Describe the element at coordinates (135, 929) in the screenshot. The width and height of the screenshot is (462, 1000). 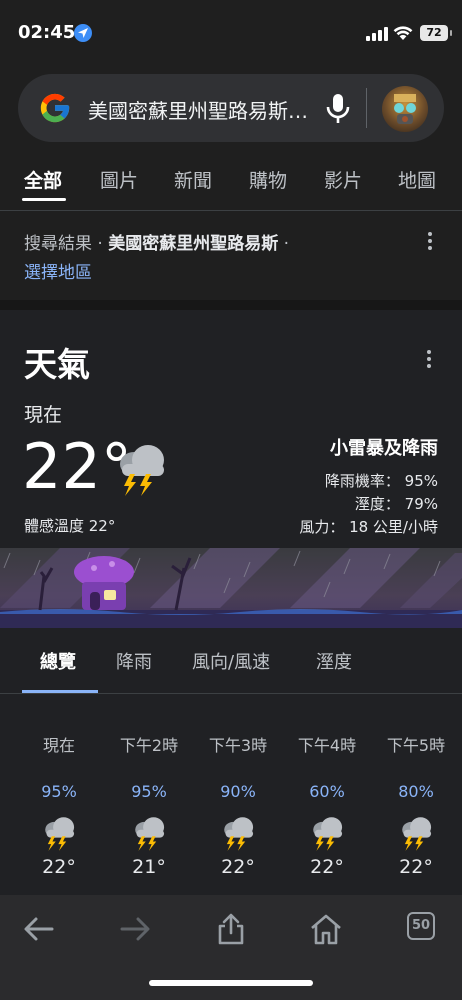
I see `forward-arrow-icon` at that location.